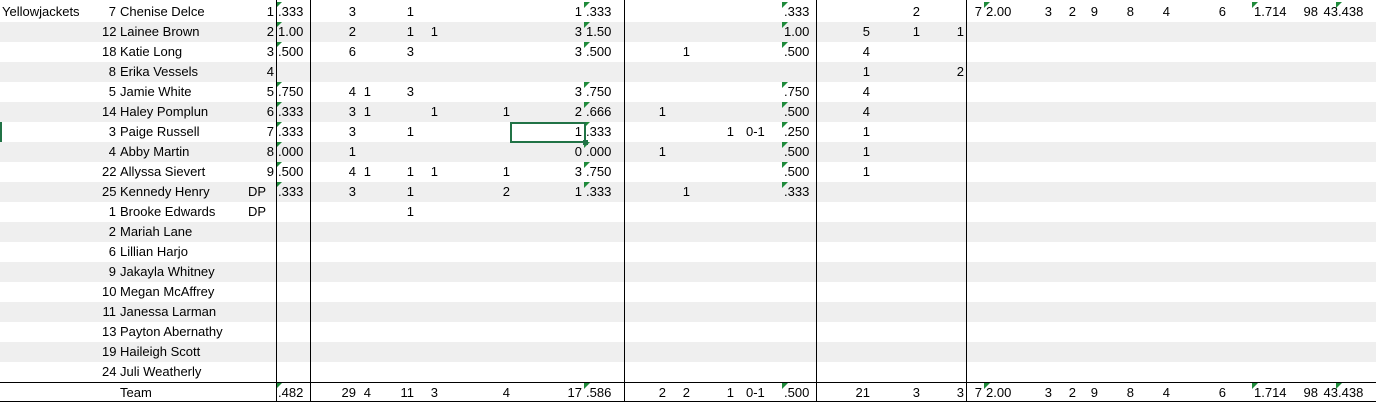  I want to click on player-number: 6, so click(109, 252).